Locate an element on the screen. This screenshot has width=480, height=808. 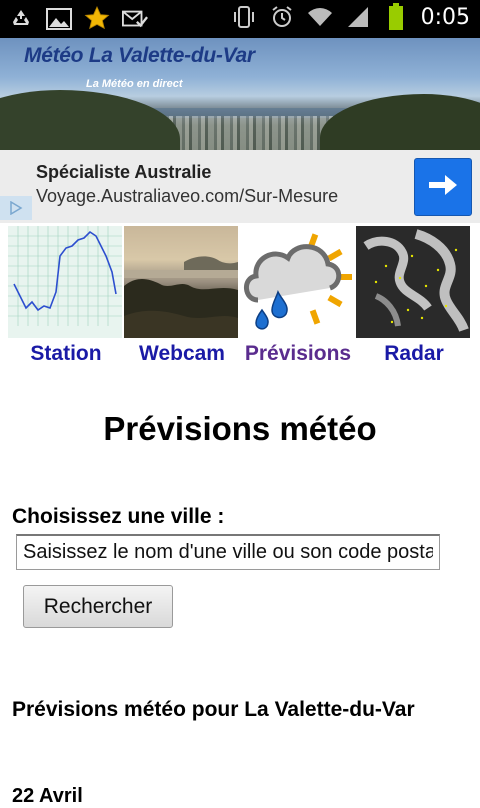
city-search-input is located at coordinates (228, 552).